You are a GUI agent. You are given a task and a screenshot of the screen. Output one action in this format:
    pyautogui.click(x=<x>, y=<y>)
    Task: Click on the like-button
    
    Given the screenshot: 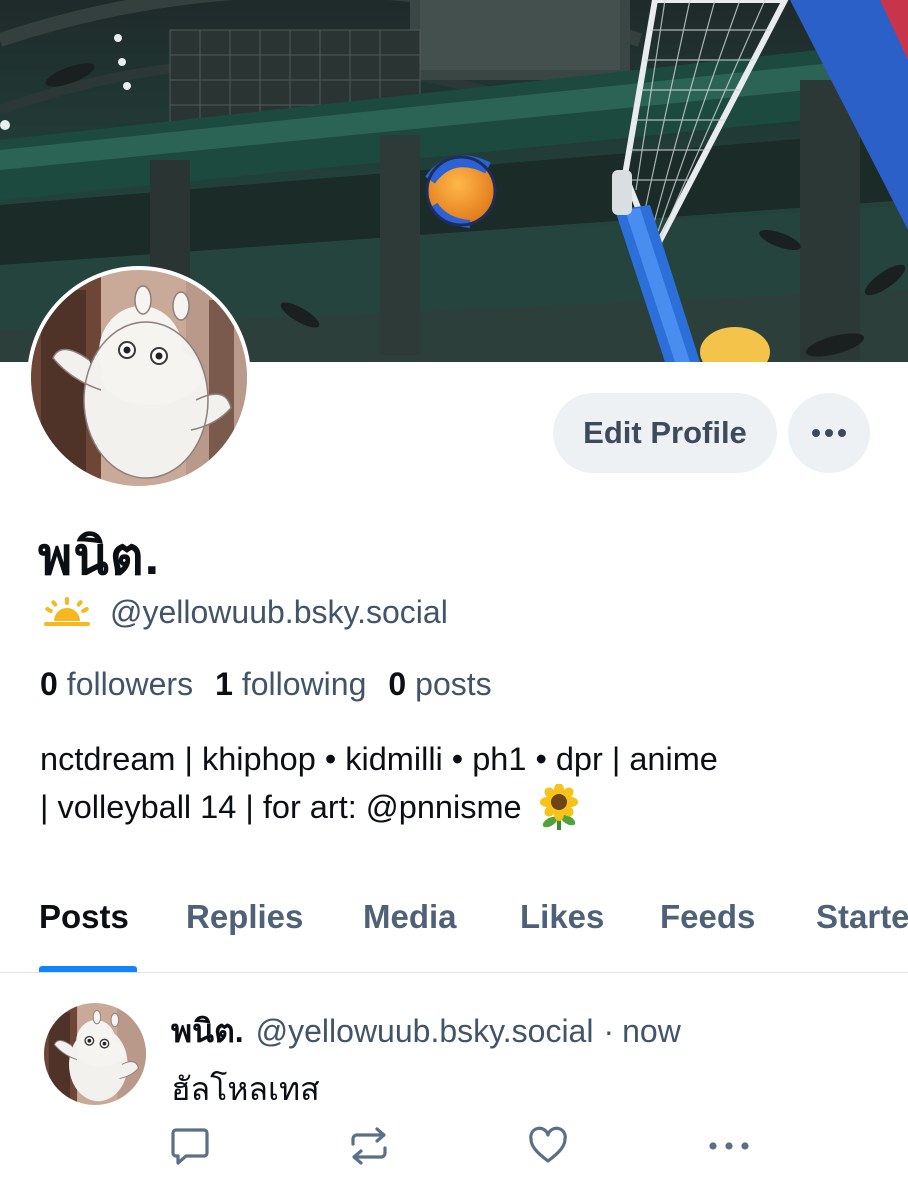 What is the action you would take?
    pyautogui.click(x=548, y=1148)
    